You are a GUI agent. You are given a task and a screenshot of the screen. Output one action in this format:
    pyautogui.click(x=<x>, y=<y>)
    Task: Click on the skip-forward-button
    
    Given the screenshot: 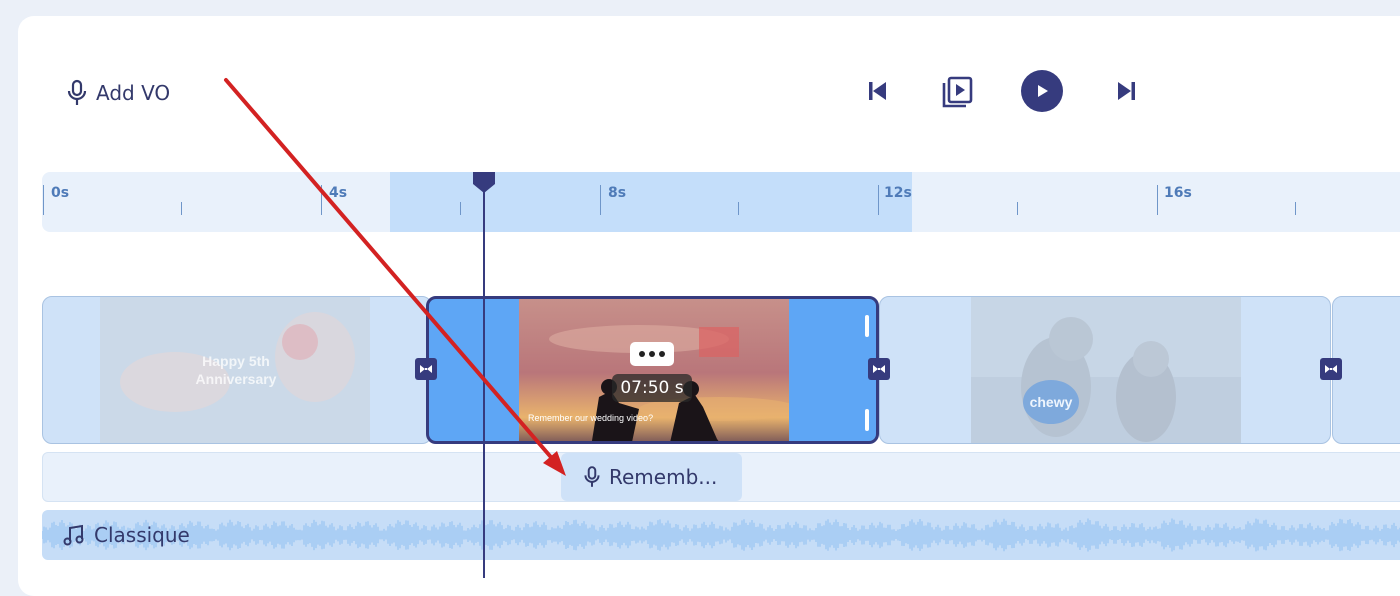 What is the action you would take?
    pyautogui.click(x=1127, y=91)
    